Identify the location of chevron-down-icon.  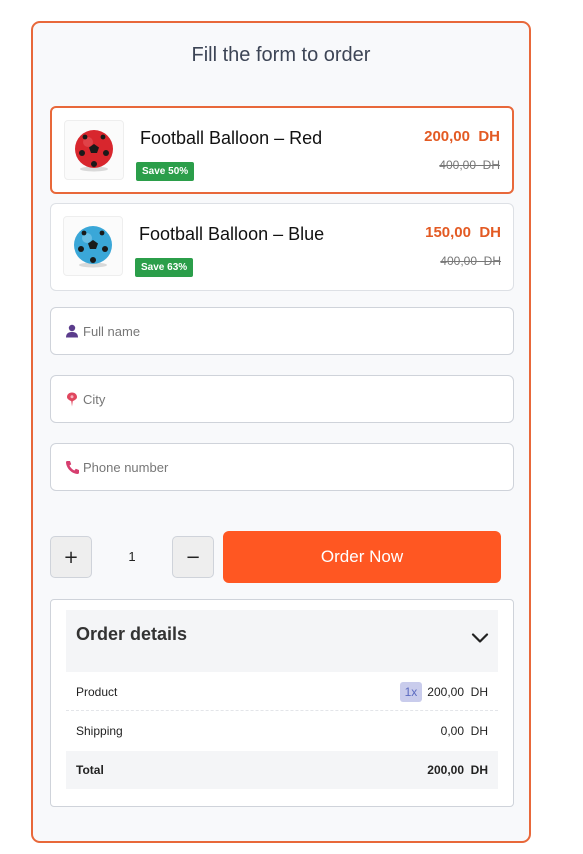
(480, 638).